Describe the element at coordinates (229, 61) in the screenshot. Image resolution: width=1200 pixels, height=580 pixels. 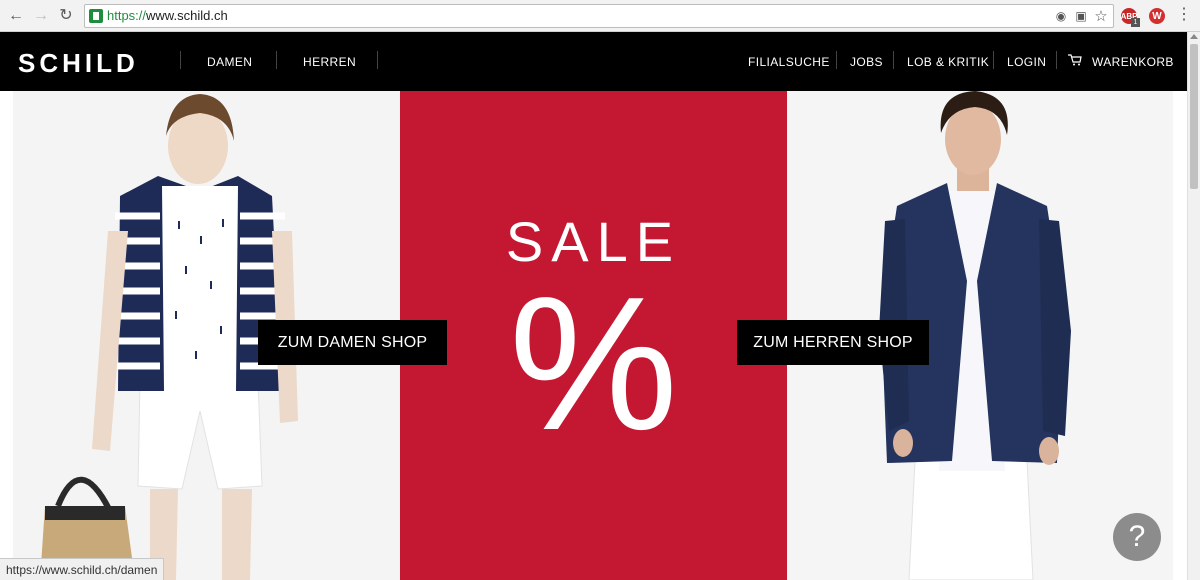
I see `nav-item-damen: DAMEN` at that location.